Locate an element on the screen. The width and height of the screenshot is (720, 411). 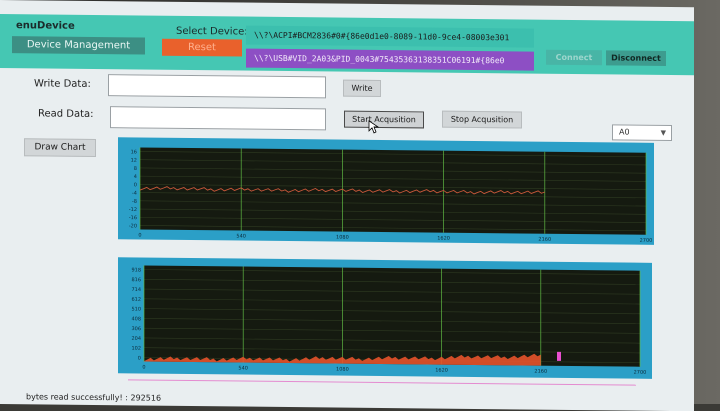
y-tick-label: -12 is located at coordinates (133, 210).